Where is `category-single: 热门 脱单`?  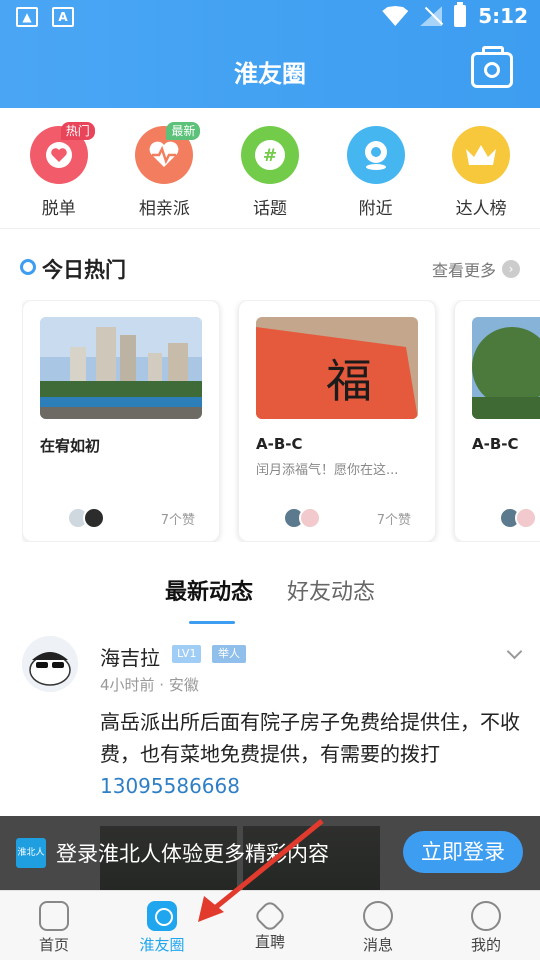
category-single: 热门 脱单 is located at coordinates (59, 170).